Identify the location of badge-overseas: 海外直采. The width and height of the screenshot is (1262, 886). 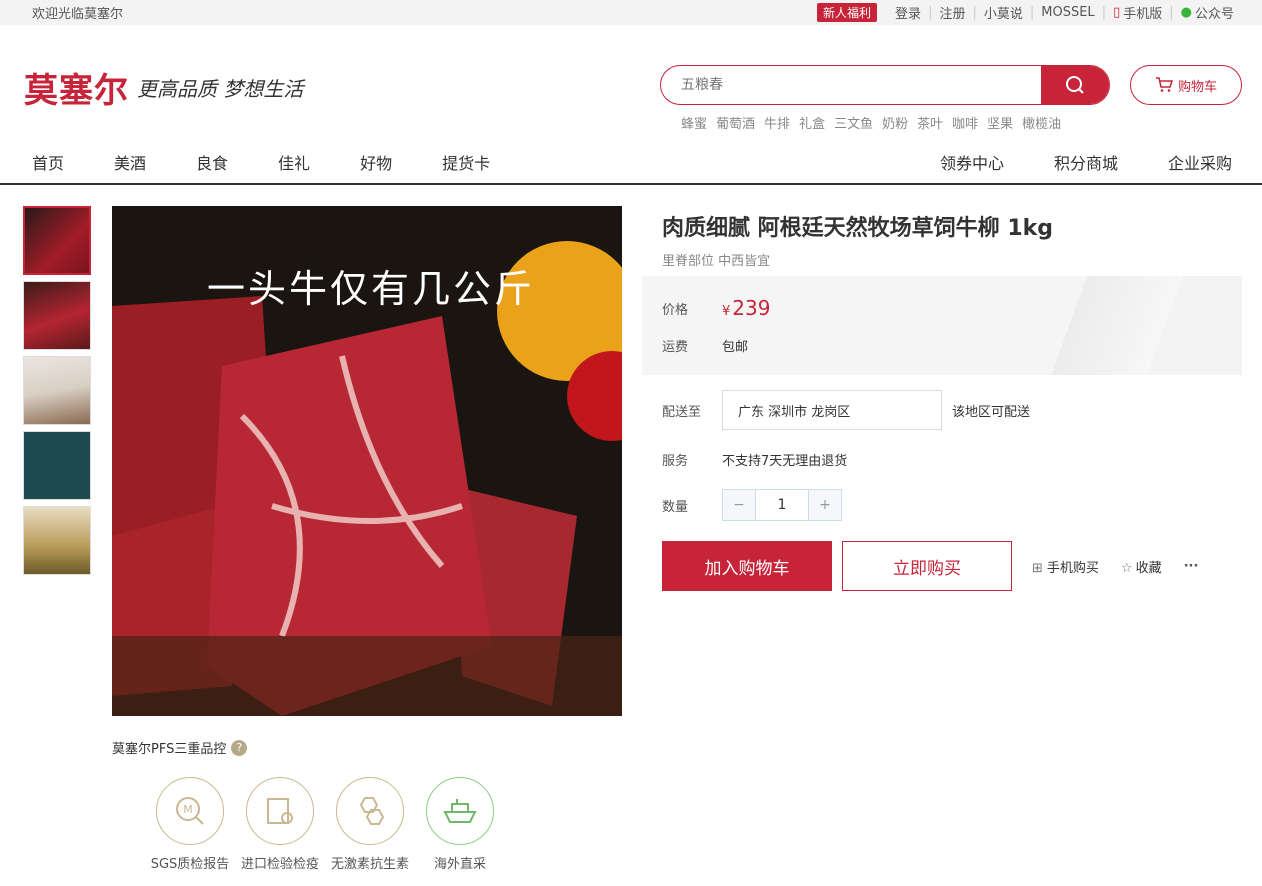
(460, 824).